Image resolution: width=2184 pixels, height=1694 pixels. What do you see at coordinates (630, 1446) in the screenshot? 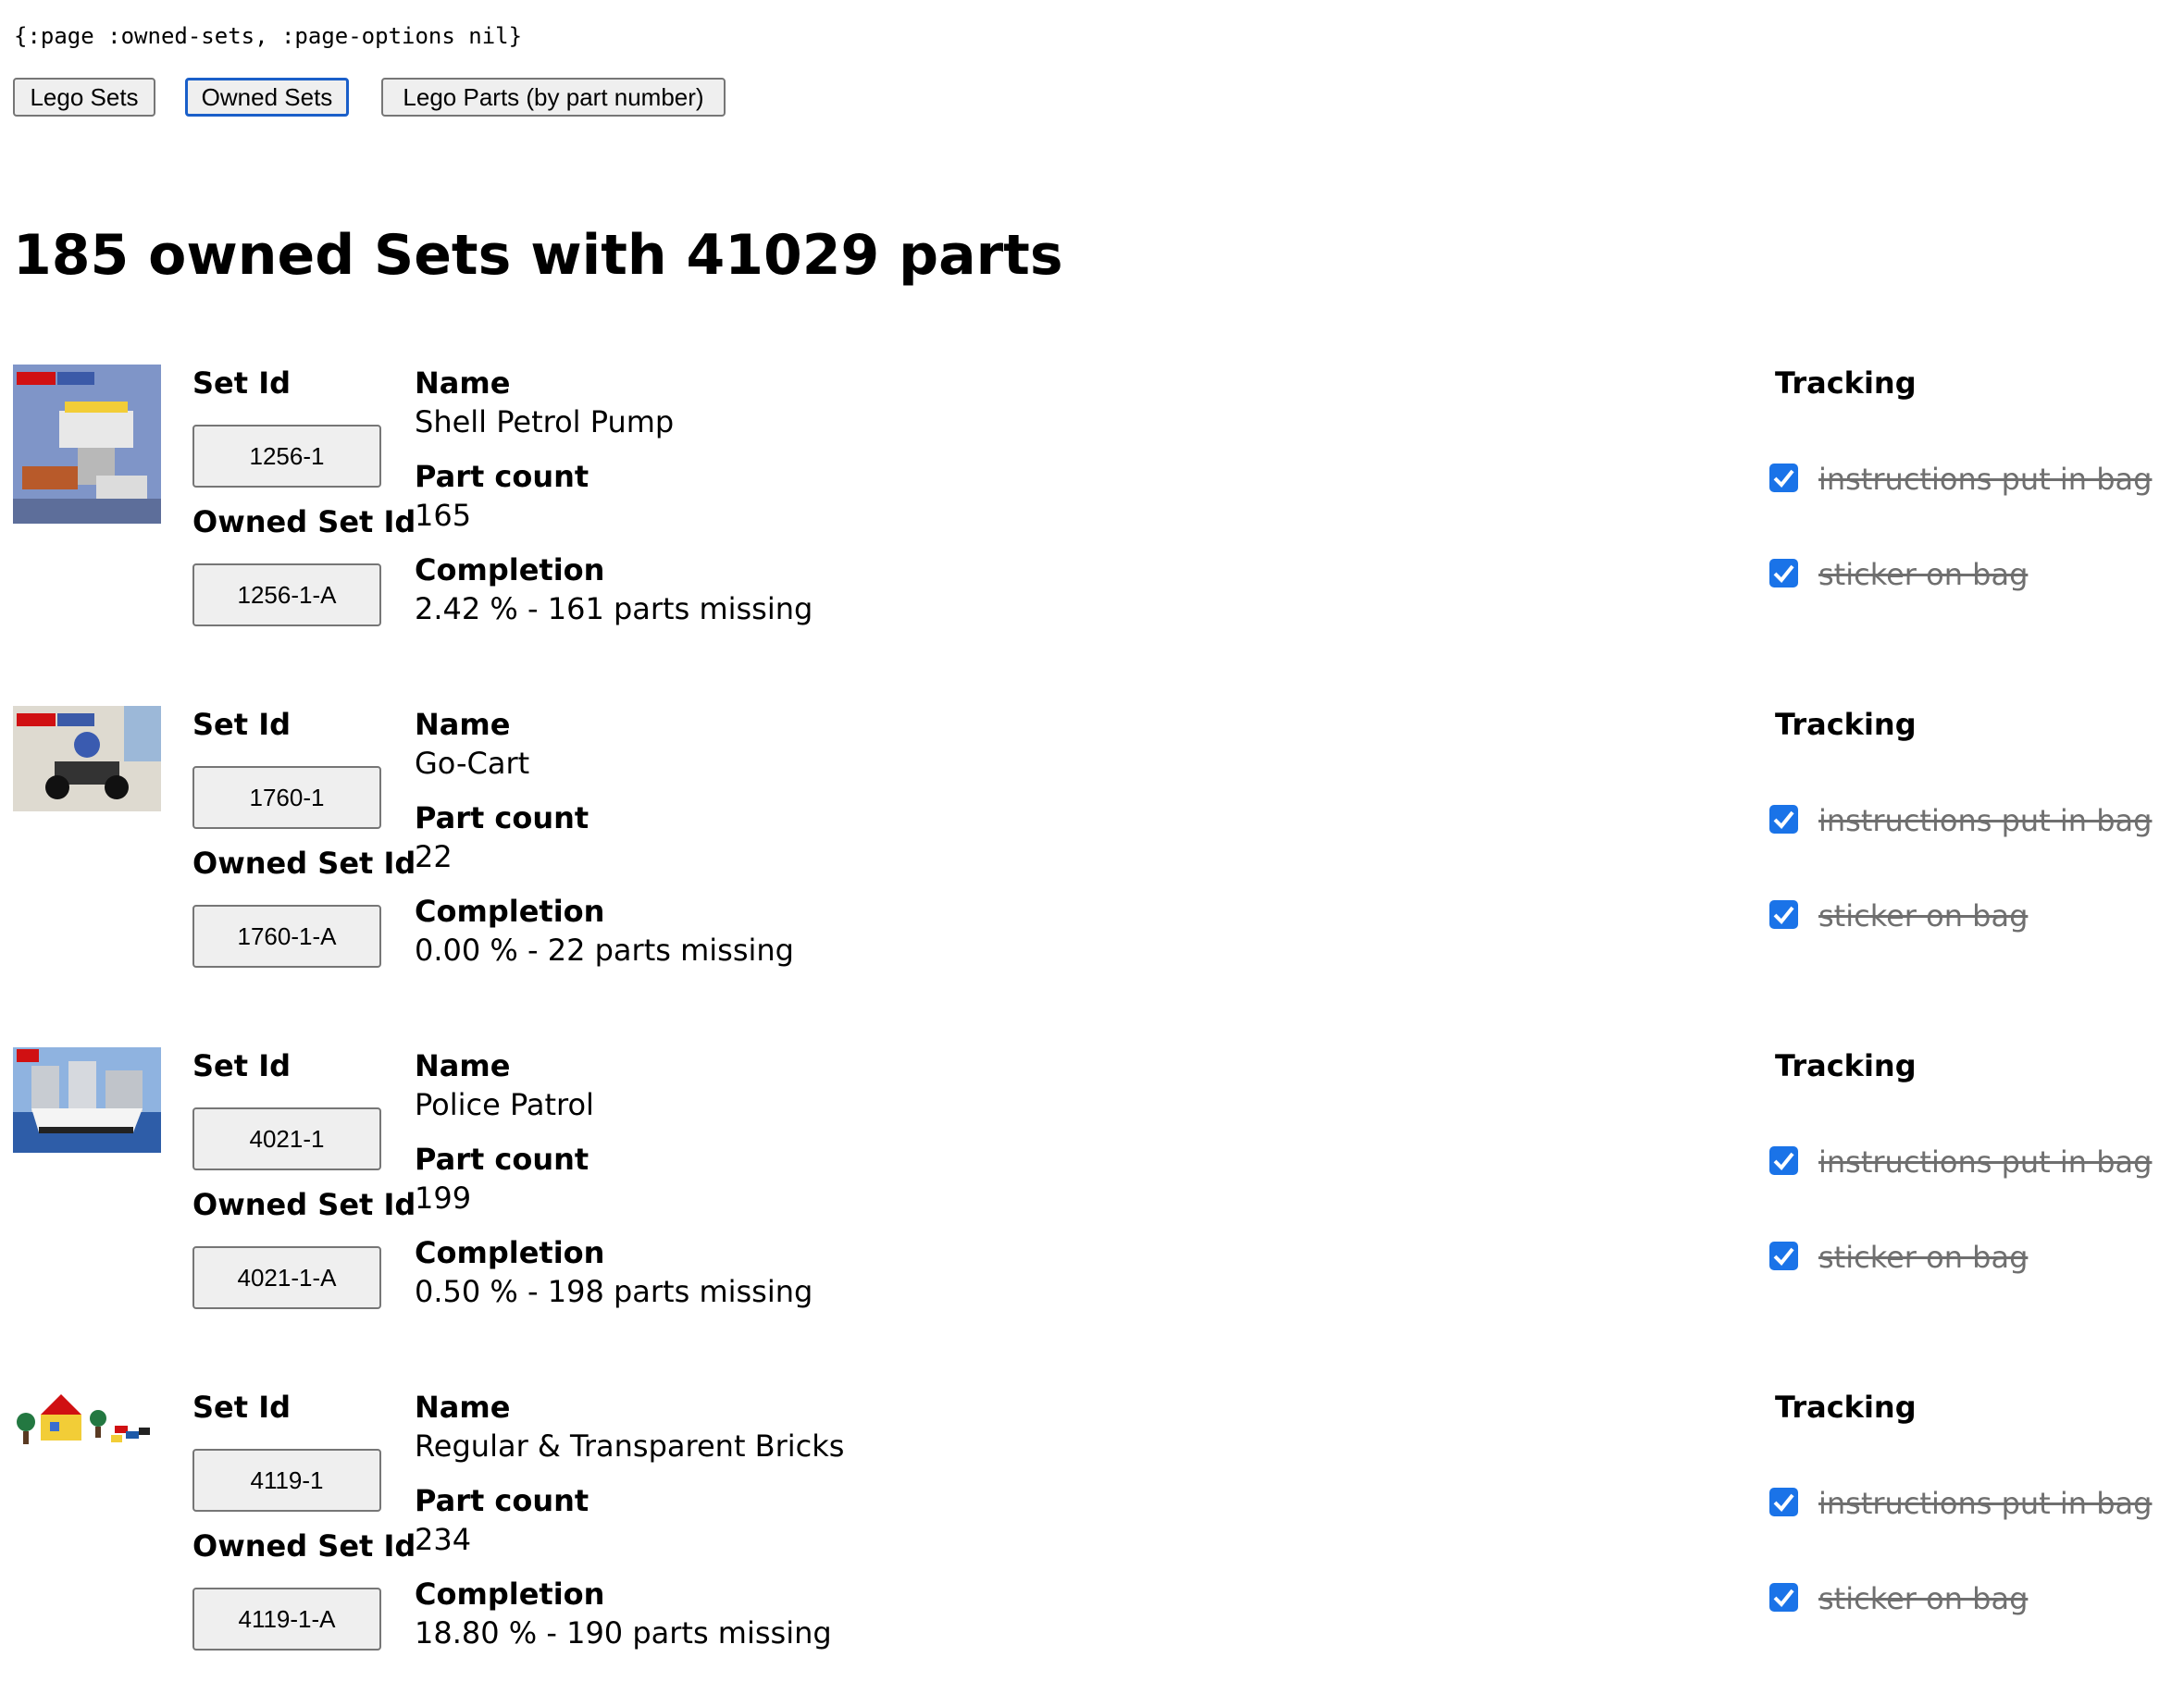
I see `set-name: Regular & Transparent Bricks` at bounding box center [630, 1446].